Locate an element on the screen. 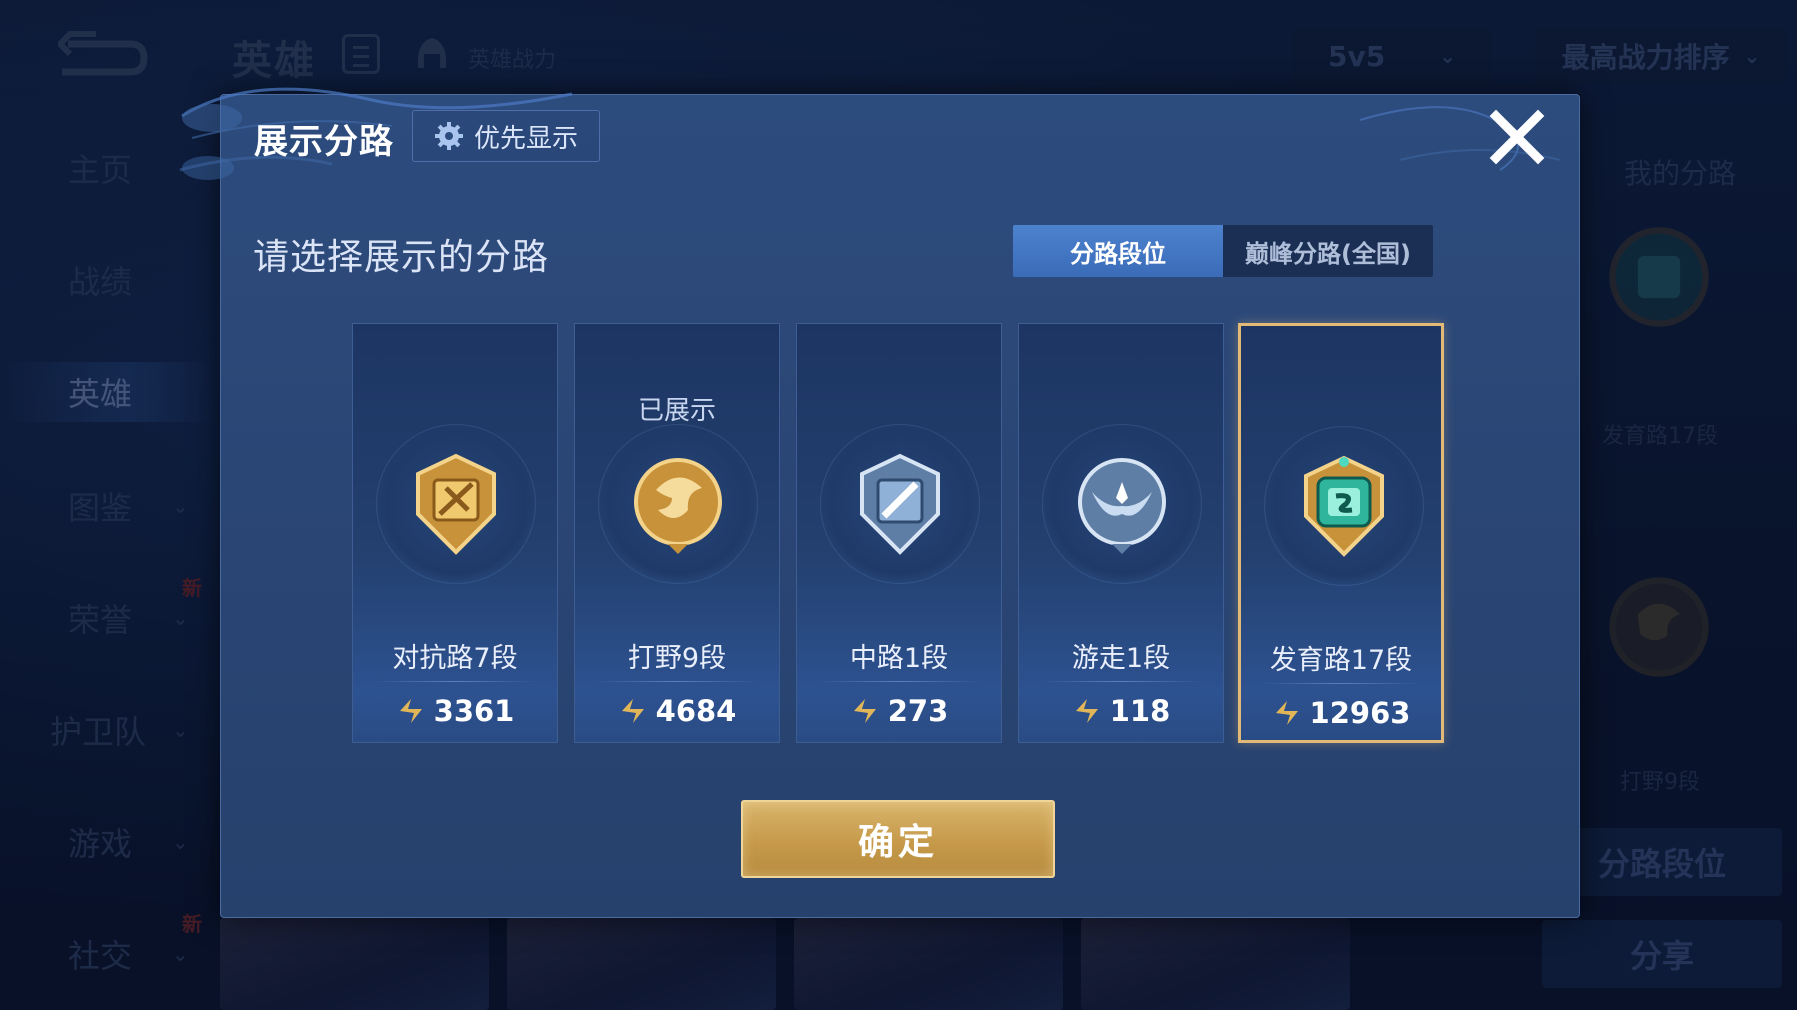  lane-rank-label: 打野9段 is located at coordinates (677, 658).